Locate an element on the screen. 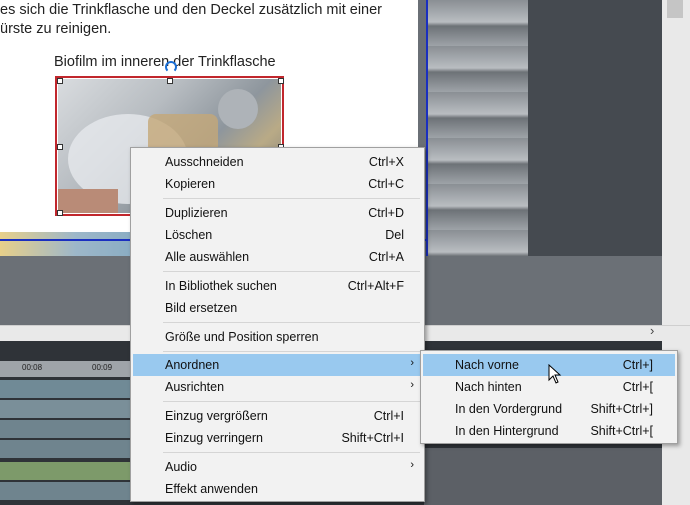 This screenshot has width=690, height=505. menu-item-label: Anordnen is located at coordinates (192, 365).